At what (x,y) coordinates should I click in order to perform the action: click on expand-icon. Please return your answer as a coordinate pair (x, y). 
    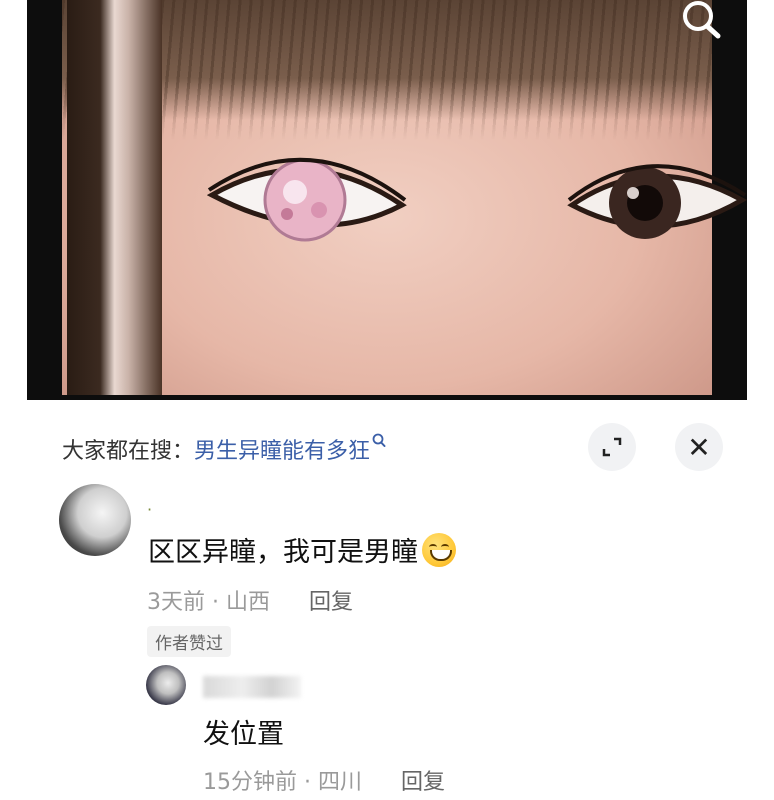
    Looking at the image, I should click on (612, 447).